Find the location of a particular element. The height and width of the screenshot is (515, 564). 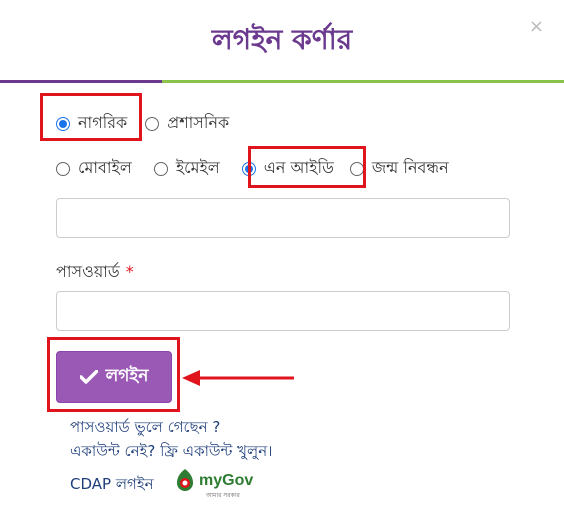

mygov-tagline: আমার সরকার is located at coordinates (223, 495).